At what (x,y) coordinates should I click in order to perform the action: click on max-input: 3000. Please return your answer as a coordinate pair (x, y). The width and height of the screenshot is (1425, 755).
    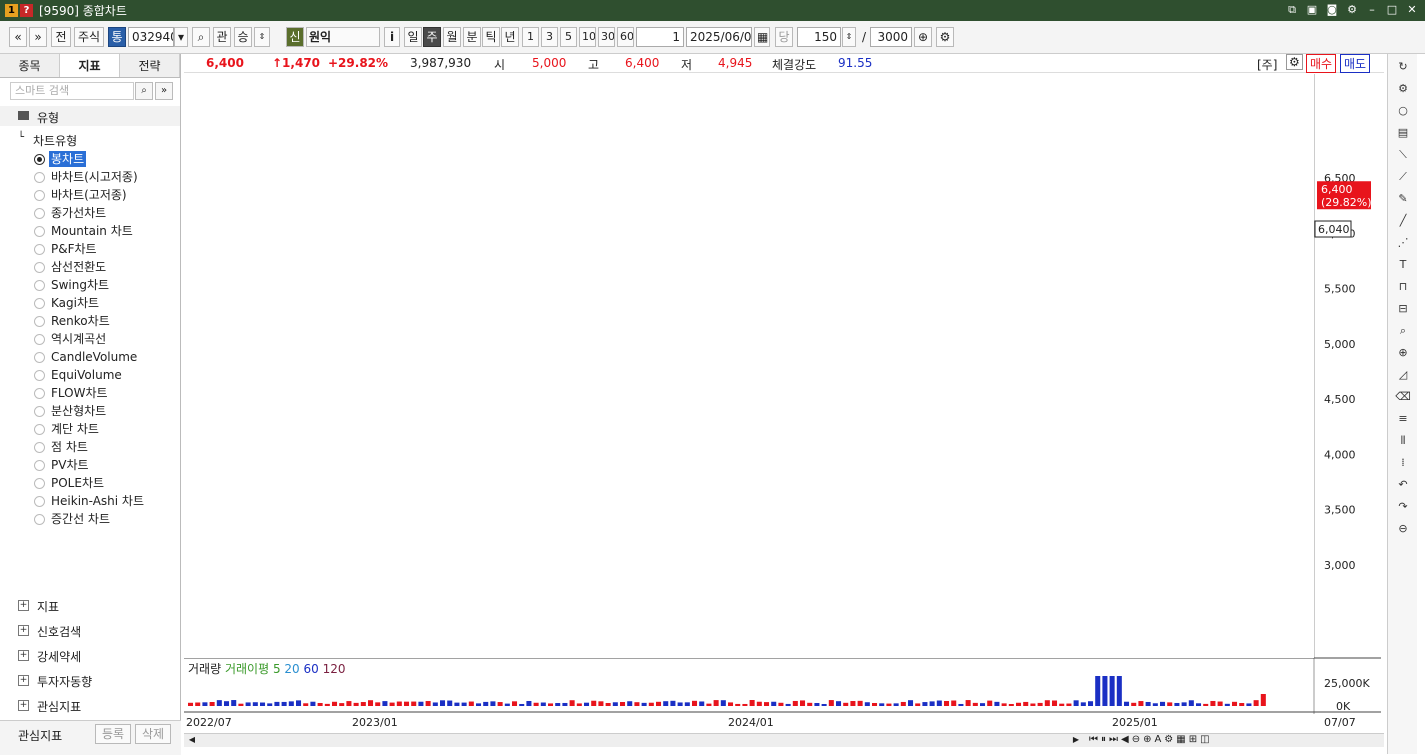
    Looking at the image, I should click on (891, 37).